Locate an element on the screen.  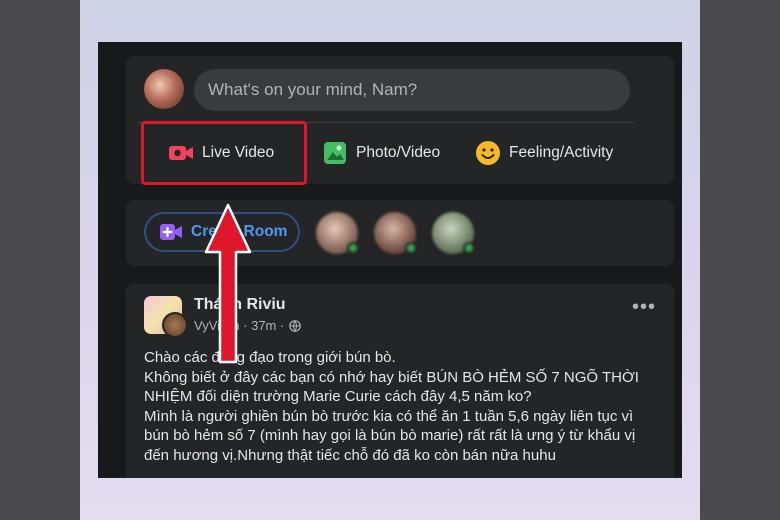
post-author-name: Thánh Riviu is located at coordinates (240, 305).